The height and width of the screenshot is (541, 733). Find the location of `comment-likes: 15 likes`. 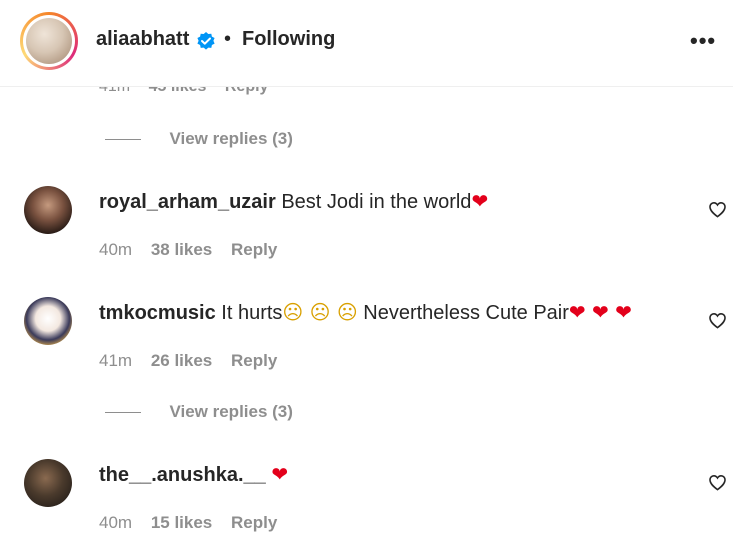

comment-likes: 15 likes is located at coordinates (181, 522).